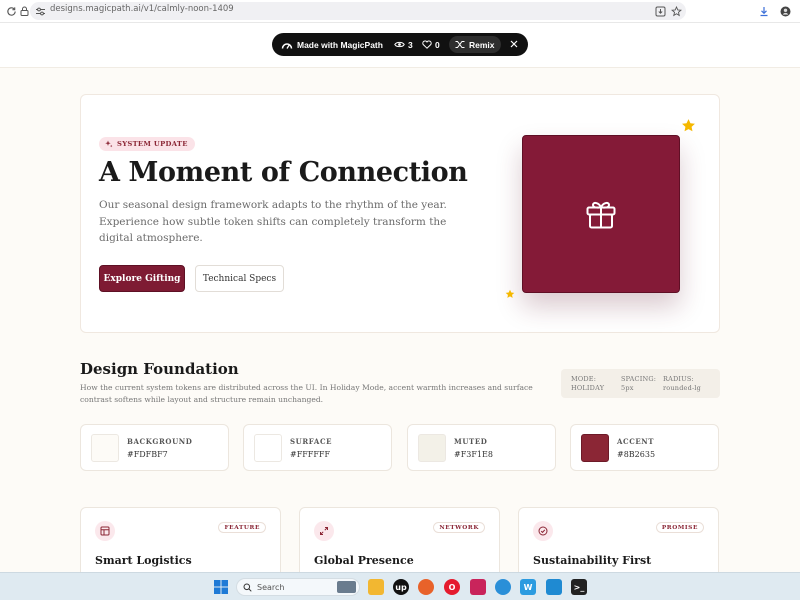 Image resolution: width=800 pixels, height=600 pixels. What do you see at coordinates (159, 369) in the screenshot?
I see `section-title: Design Foundation` at bounding box center [159, 369].